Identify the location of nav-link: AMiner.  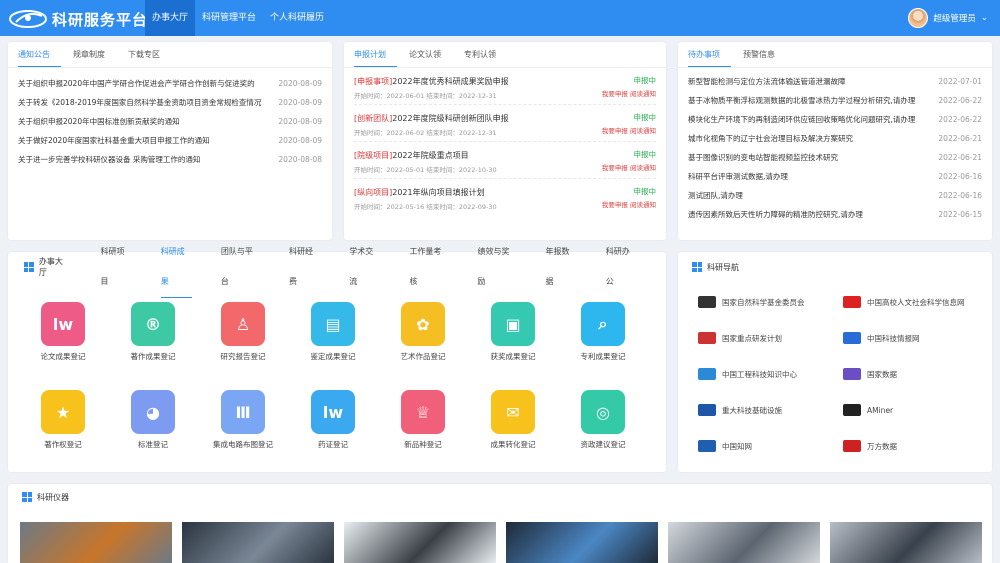
(906, 410).